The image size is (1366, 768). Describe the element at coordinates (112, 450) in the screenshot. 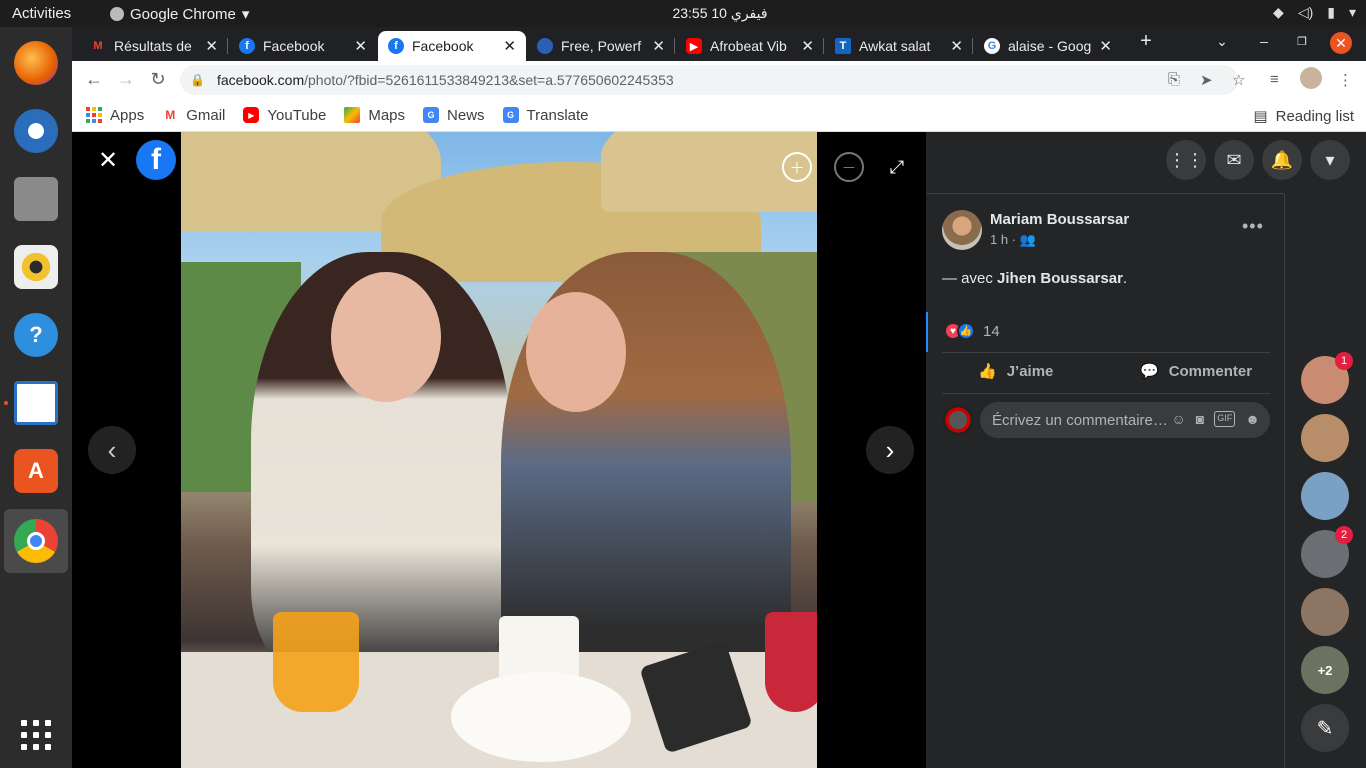

I see `previous-photo-button: ‹` at that location.